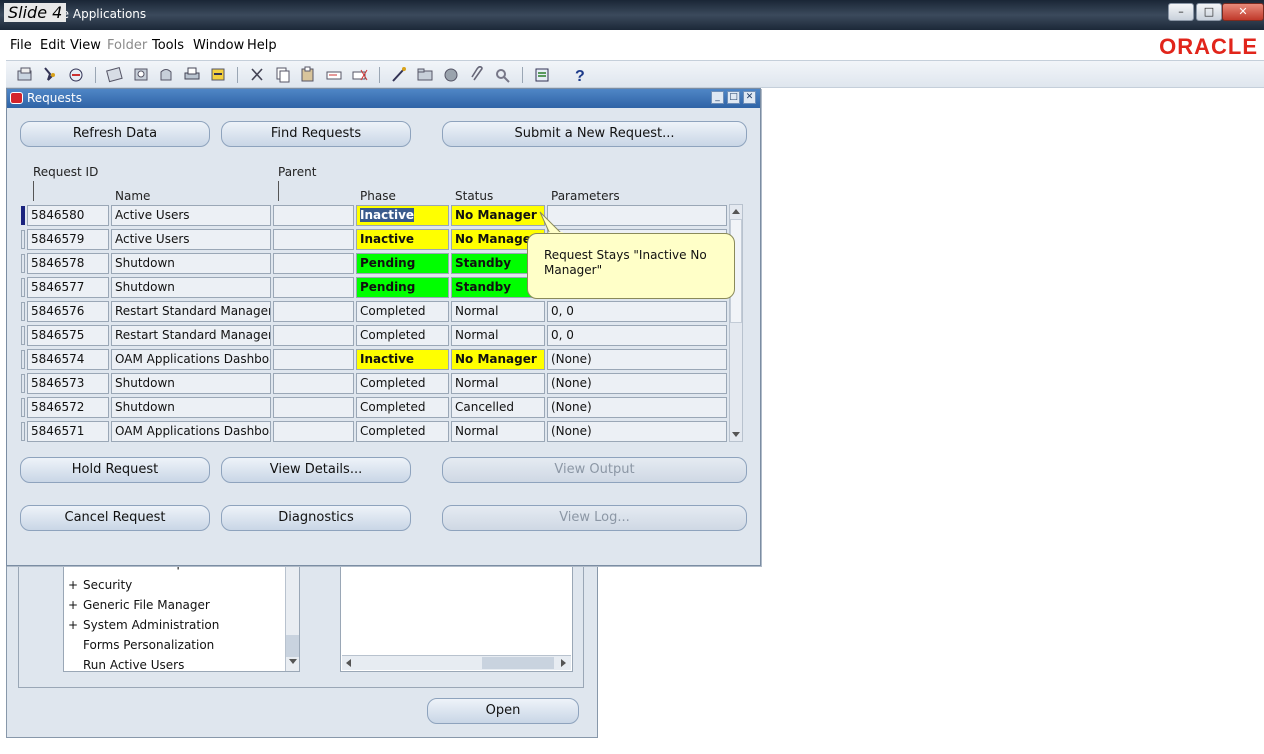  I want to click on find-icon, so click(141, 74).